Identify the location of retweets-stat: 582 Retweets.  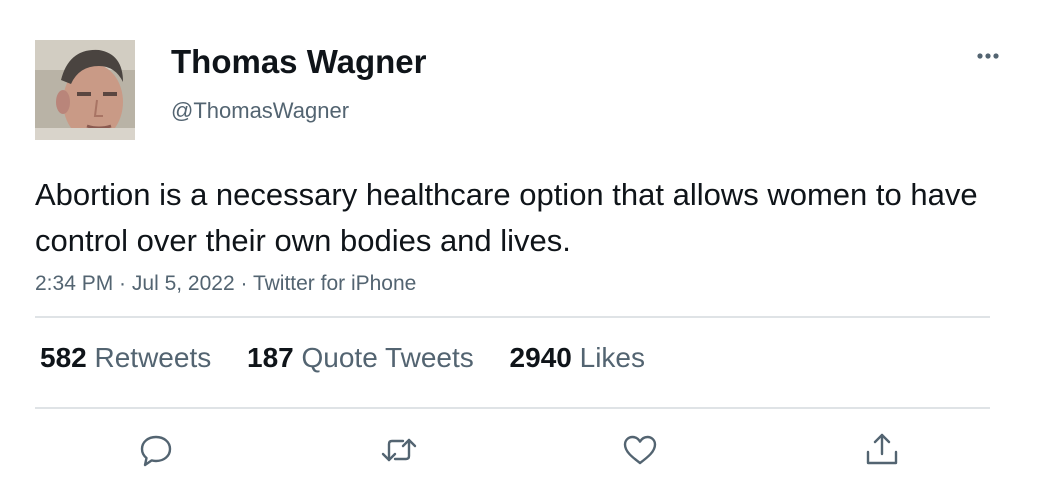
(125, 358).